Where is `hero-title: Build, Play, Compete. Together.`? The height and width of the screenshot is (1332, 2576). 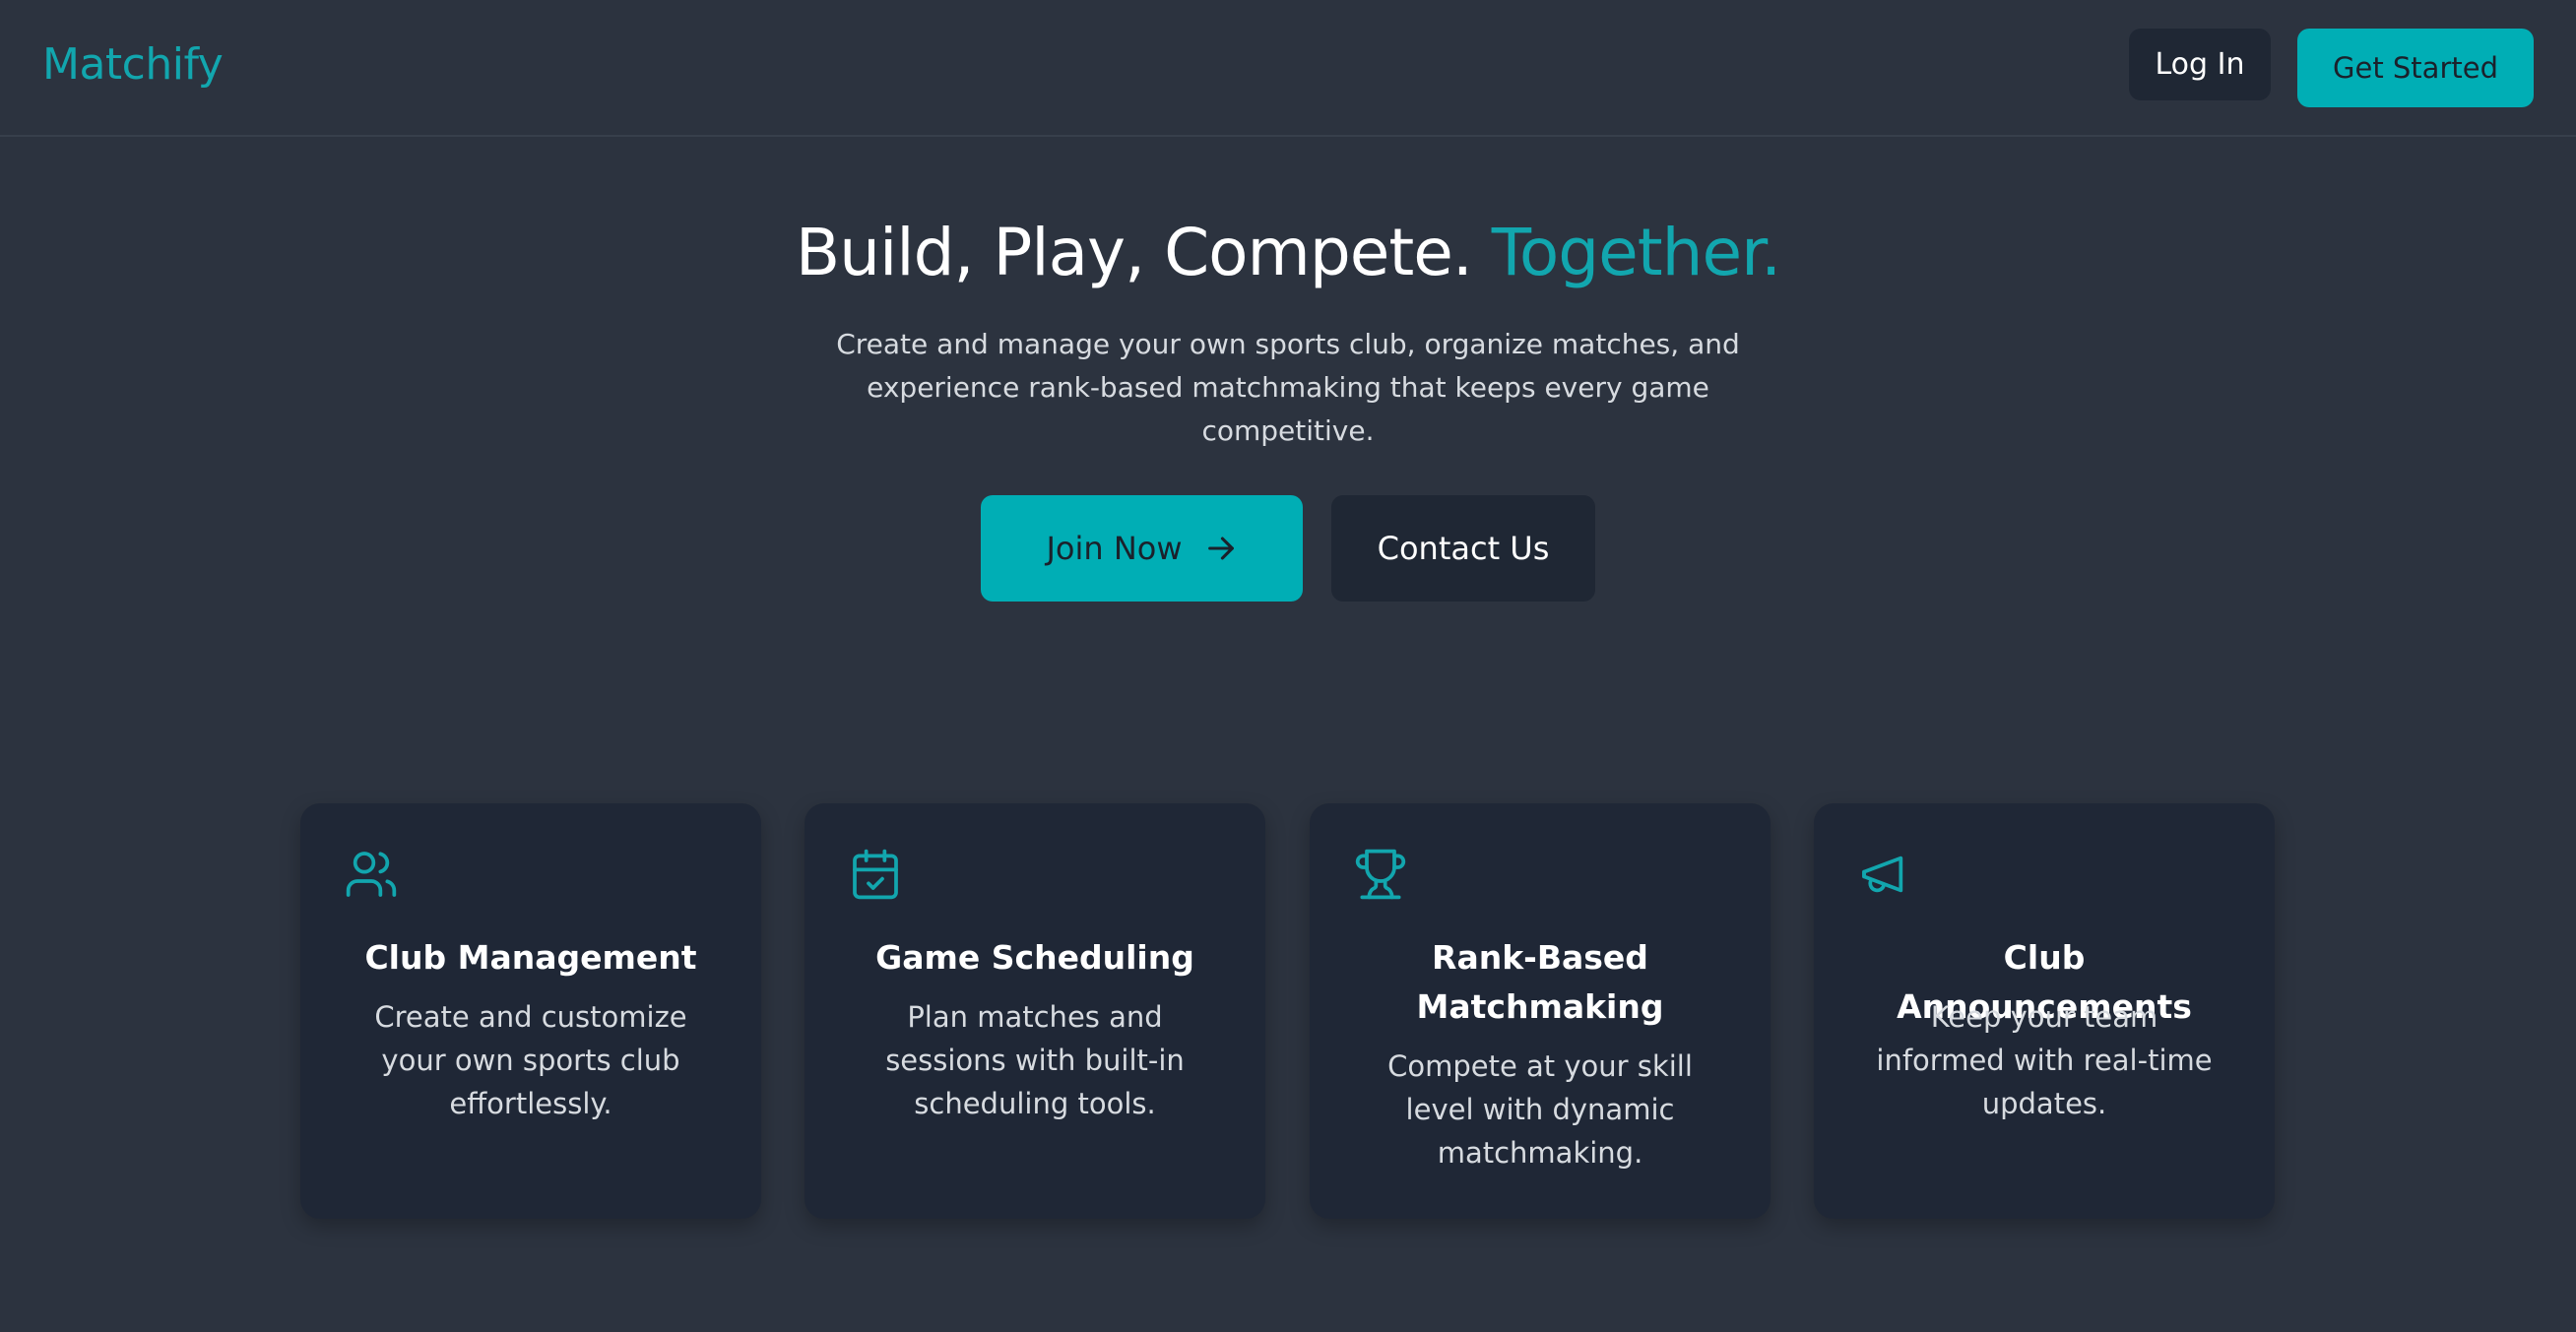
hero-title: Build, Play, Compete. Together. is located at coordinates (1288, 252).